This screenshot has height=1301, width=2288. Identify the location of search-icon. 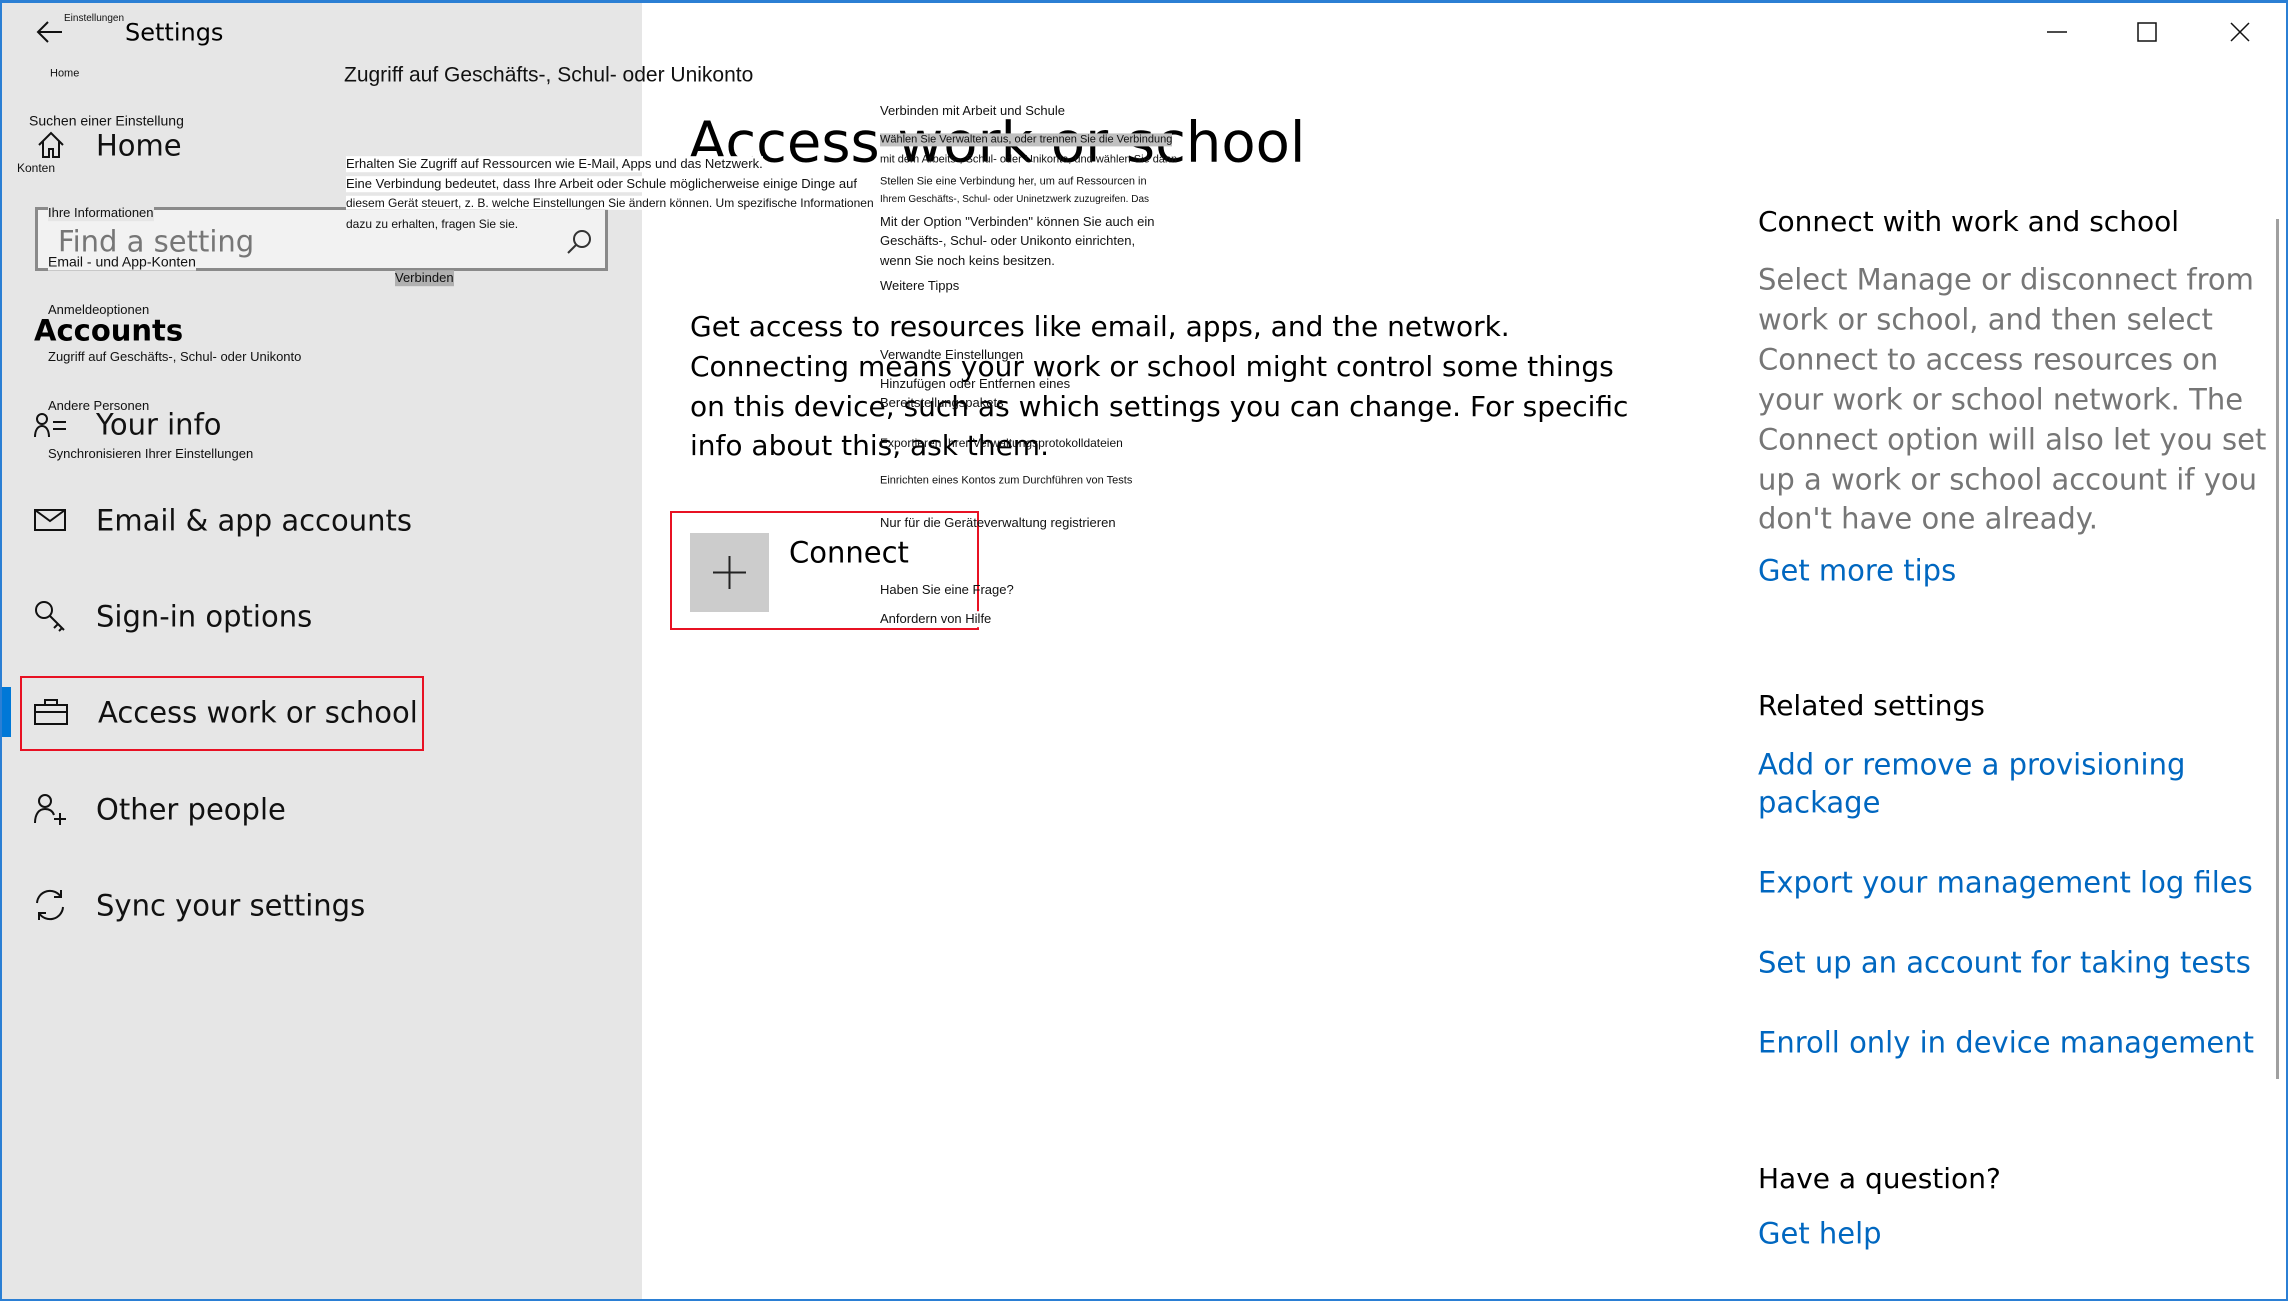
(579, 242).